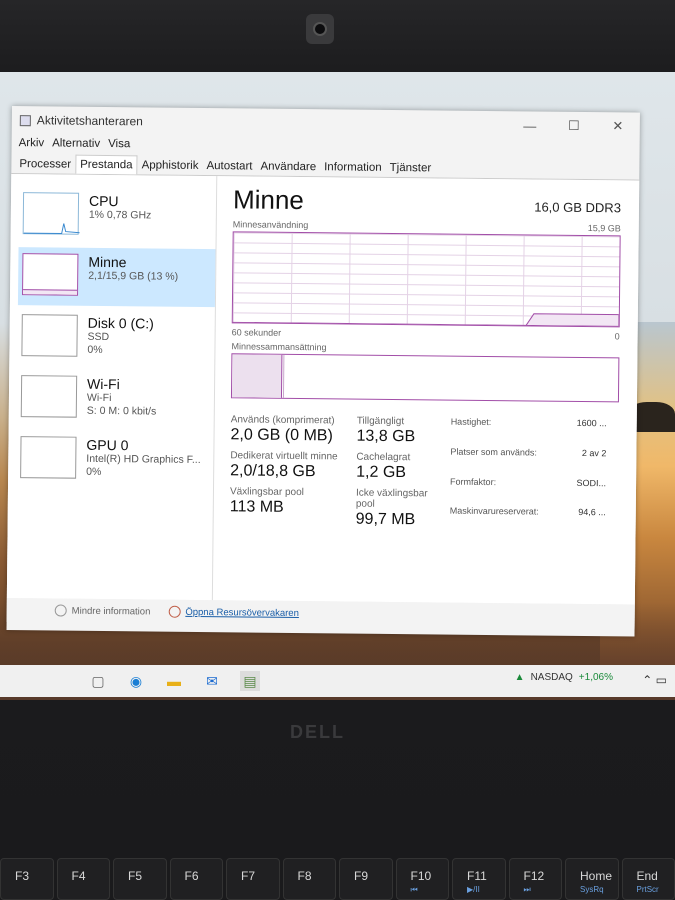  I want to click on sidebar-title: Disk 0 (C:), so click(120, 323).